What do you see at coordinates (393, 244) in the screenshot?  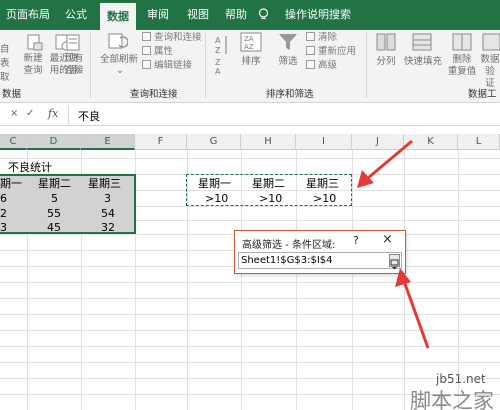 I see `annotation-arrows` at bounding box center [393, 244].